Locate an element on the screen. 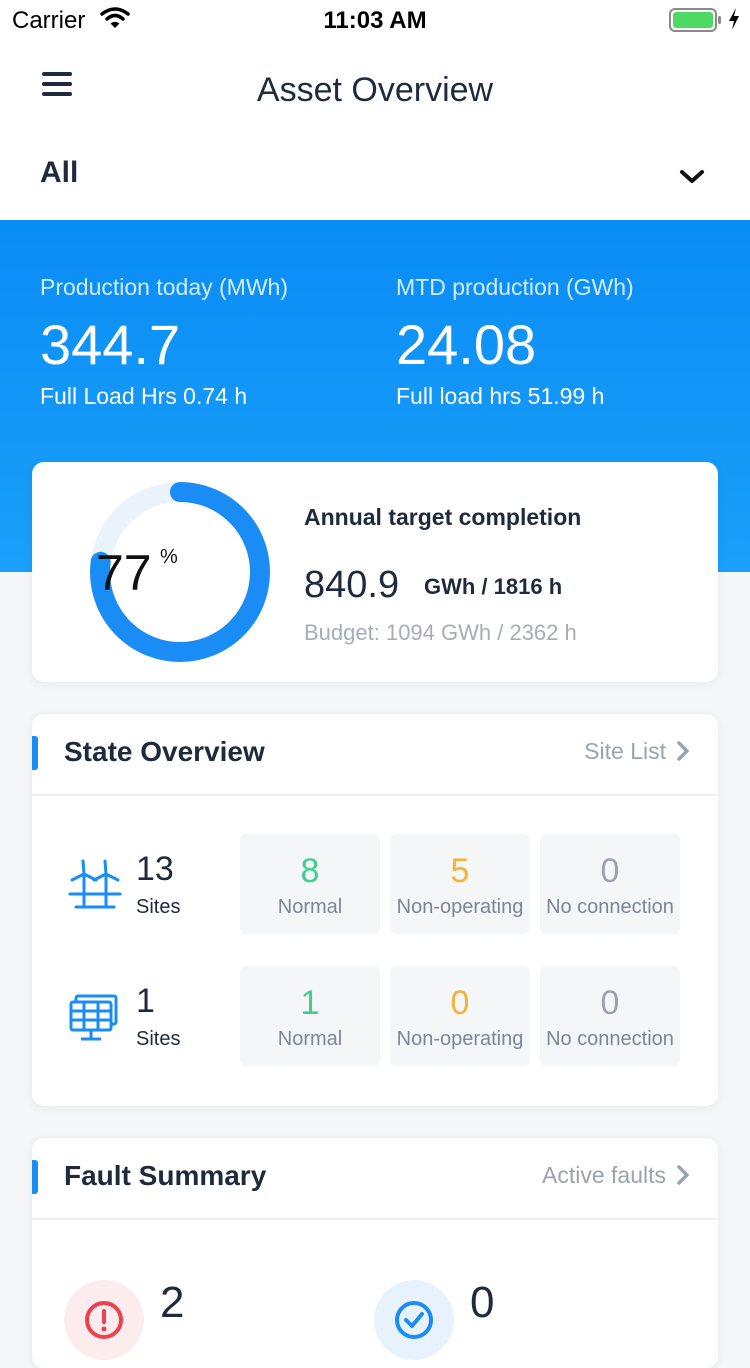 The image size is (750, 1368). annual-percent-value: 77 is located at coordinates (124, 573).